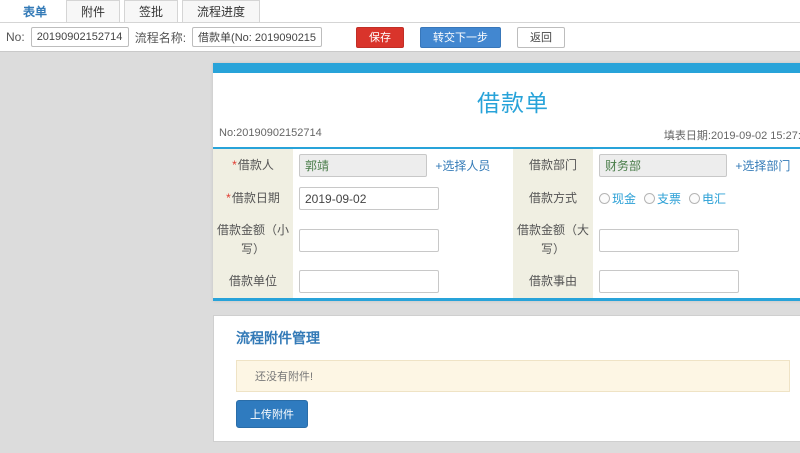 The height and width of the screenshot is (453, 800). Describe the element at coordinates (151, 11) in the screenshot. I see `tab-approval: 签批` at that location.